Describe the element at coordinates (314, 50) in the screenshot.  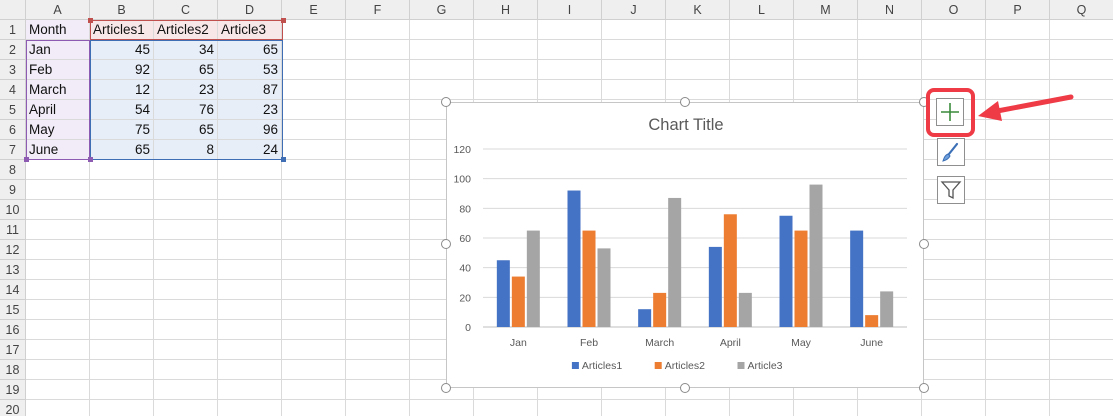
I see `cell-e2` at that location.